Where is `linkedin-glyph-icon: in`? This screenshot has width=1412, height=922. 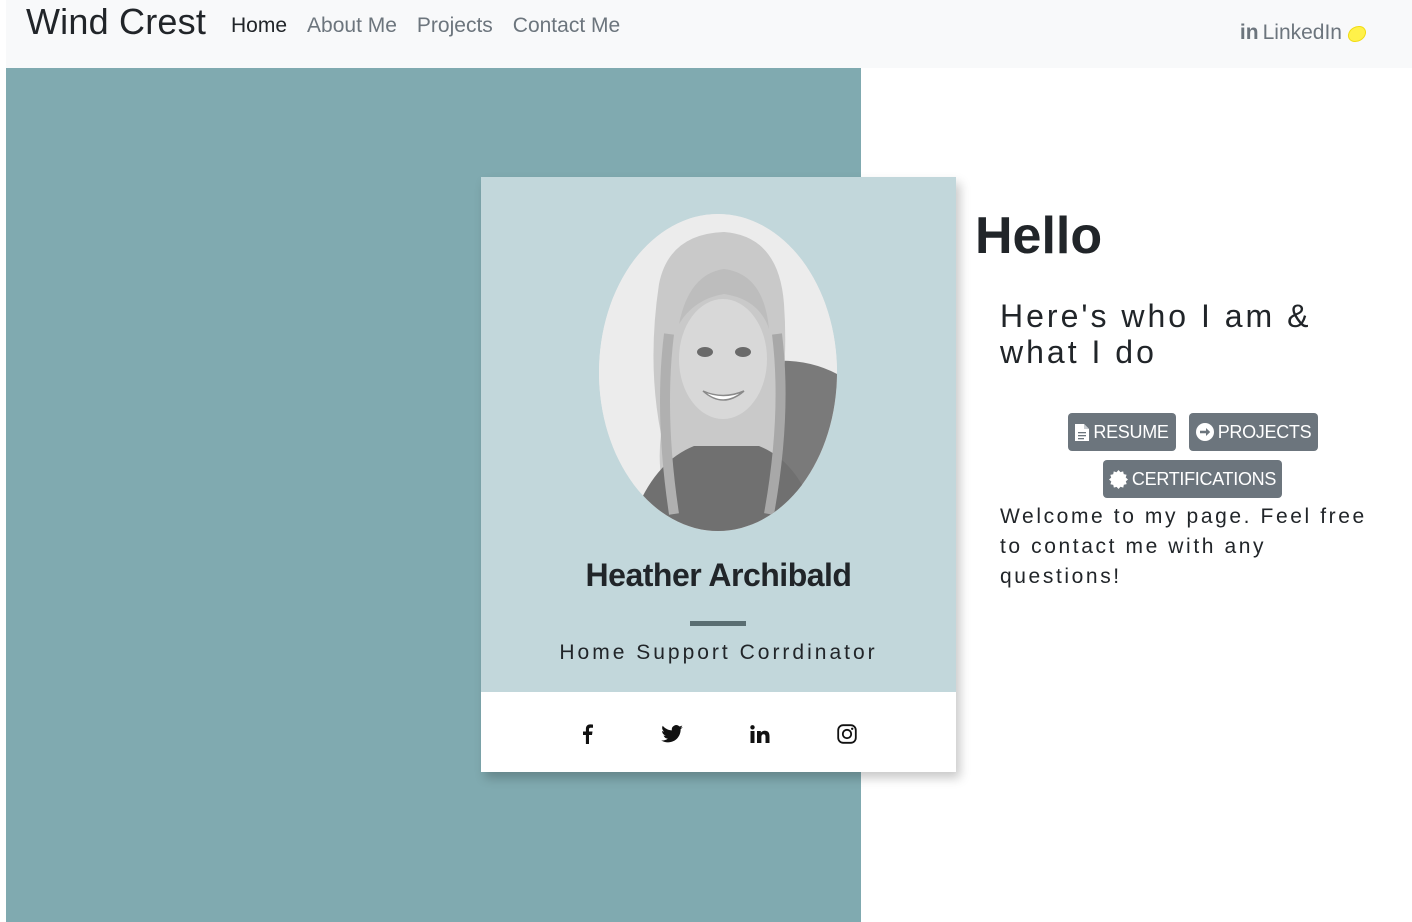
linkedin-glyph-icon: in is located at coordinates (1249, 32).